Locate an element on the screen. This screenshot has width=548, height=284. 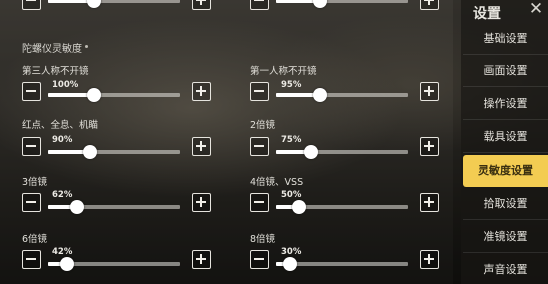
setting-label: 8倍镜 is located at coordinates (263, 239).